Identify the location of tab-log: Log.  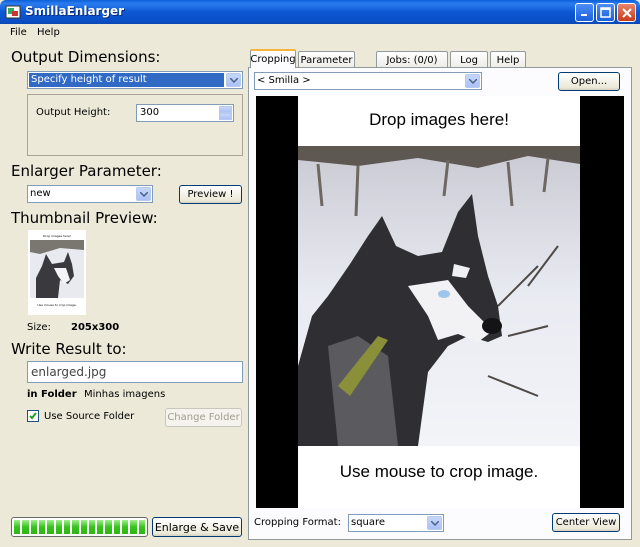
(469, 59).